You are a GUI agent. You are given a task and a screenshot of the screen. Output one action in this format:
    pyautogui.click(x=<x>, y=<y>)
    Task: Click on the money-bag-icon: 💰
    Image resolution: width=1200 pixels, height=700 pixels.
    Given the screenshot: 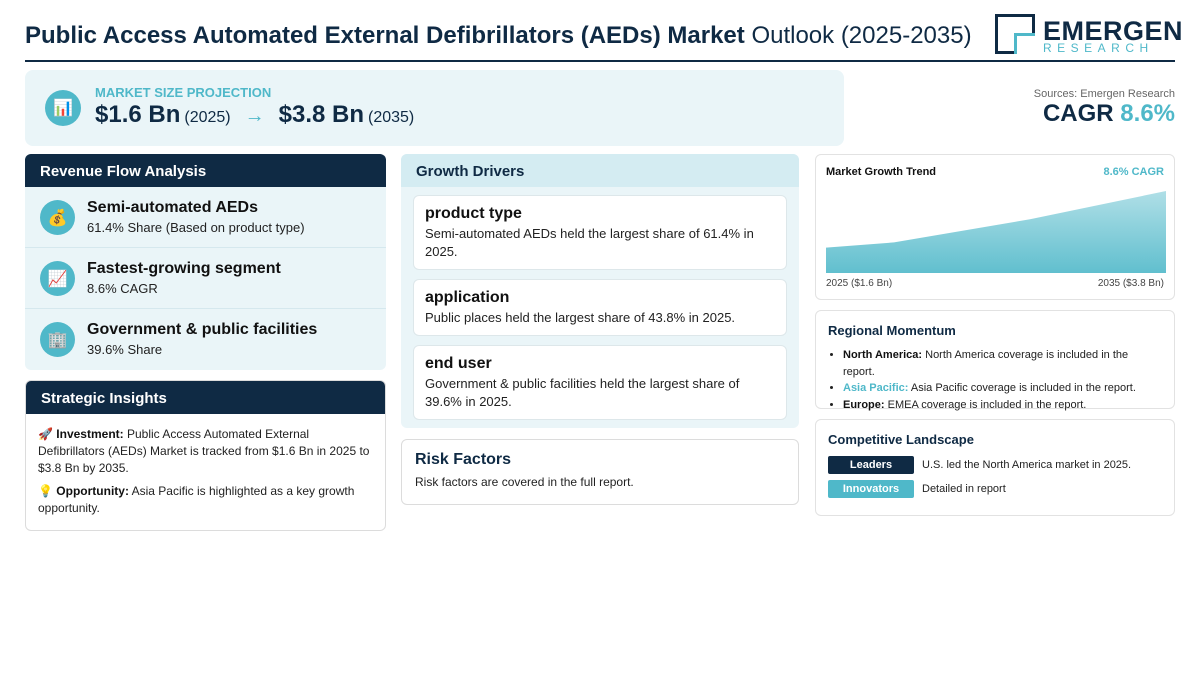 What is the action you would take?
    pyautogui.click(x=57, y=217)
    